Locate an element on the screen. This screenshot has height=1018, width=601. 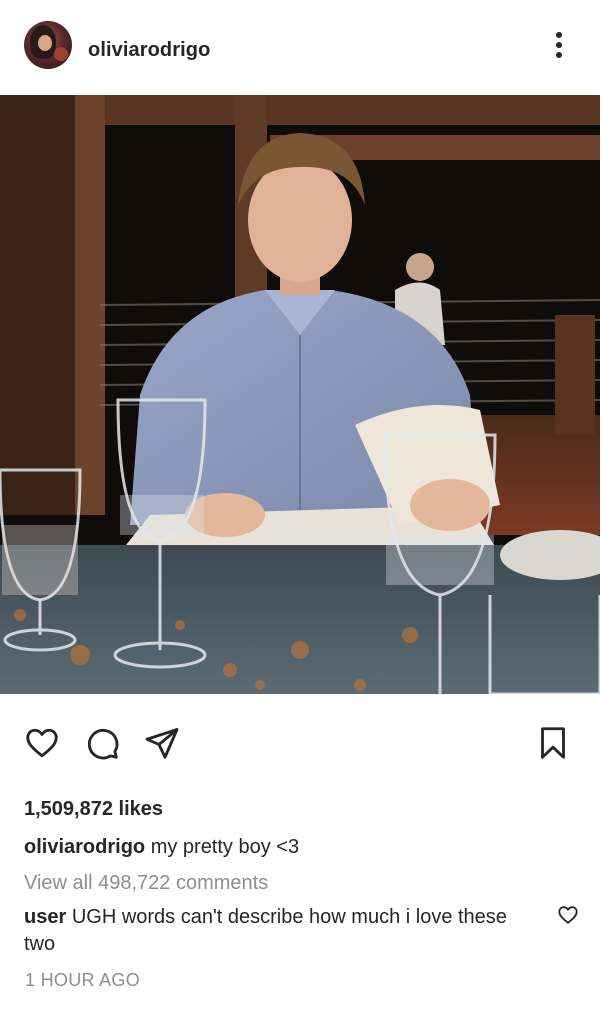
post-timestamp: 1 HOUR AGO is located at coordinates (83, 980).